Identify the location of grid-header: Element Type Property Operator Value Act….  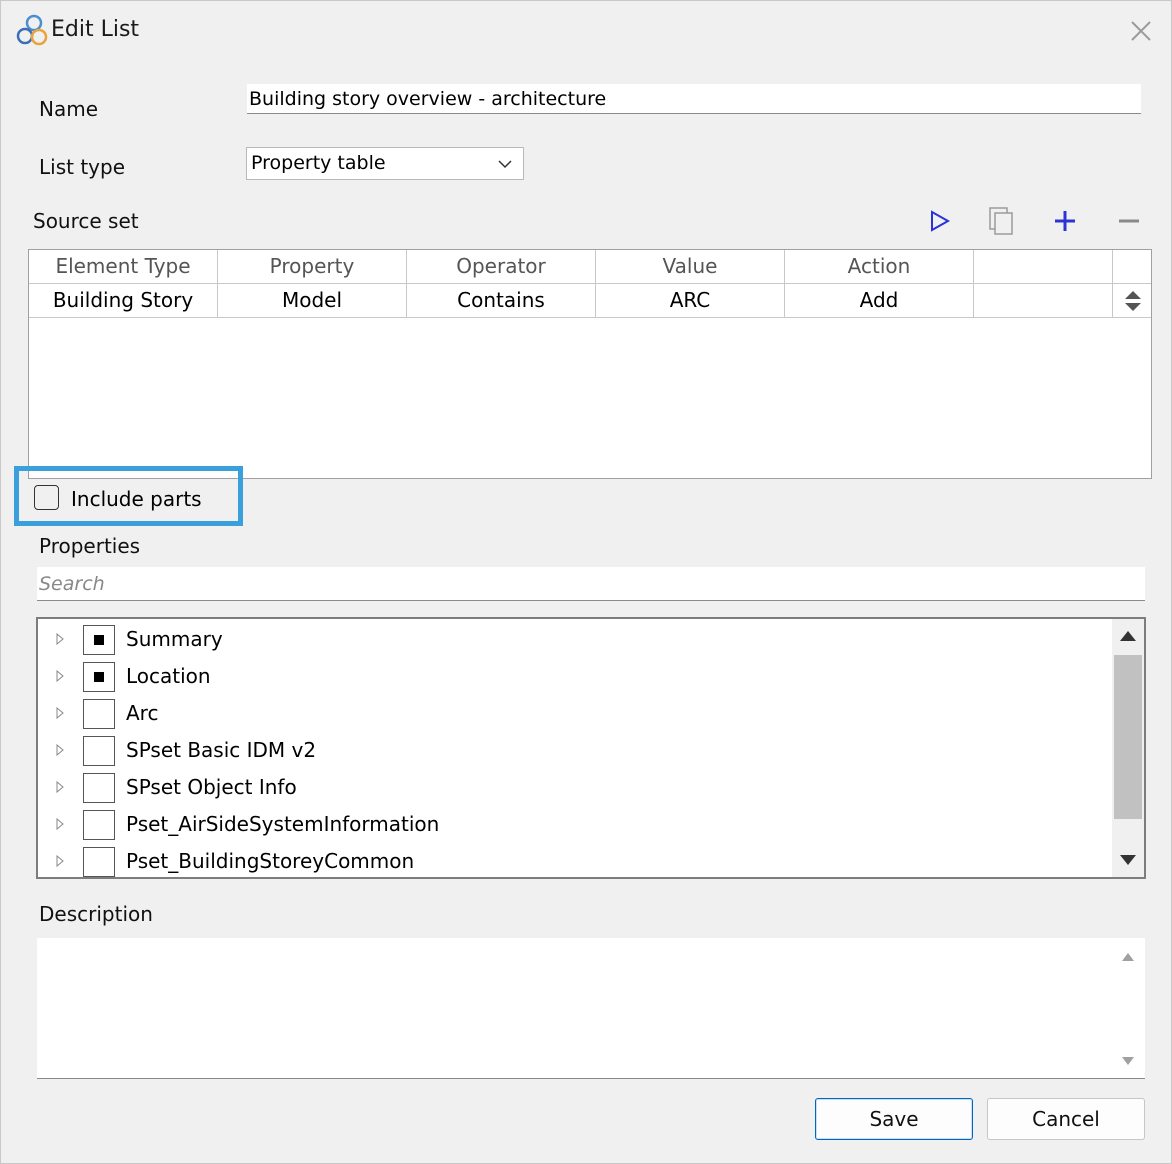
(590, 267).